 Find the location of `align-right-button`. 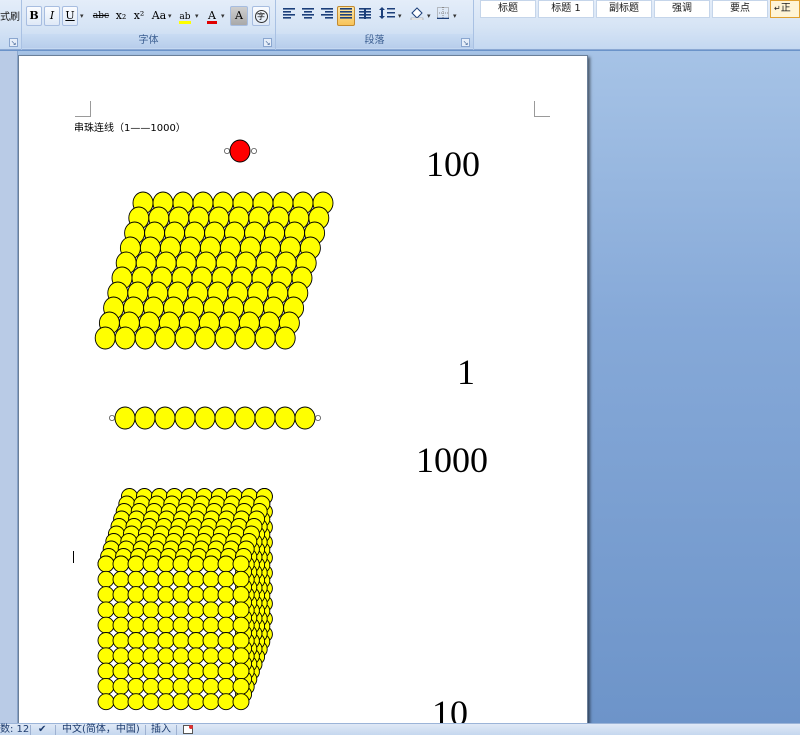

align-right-button is located at coordinates (327, 16).